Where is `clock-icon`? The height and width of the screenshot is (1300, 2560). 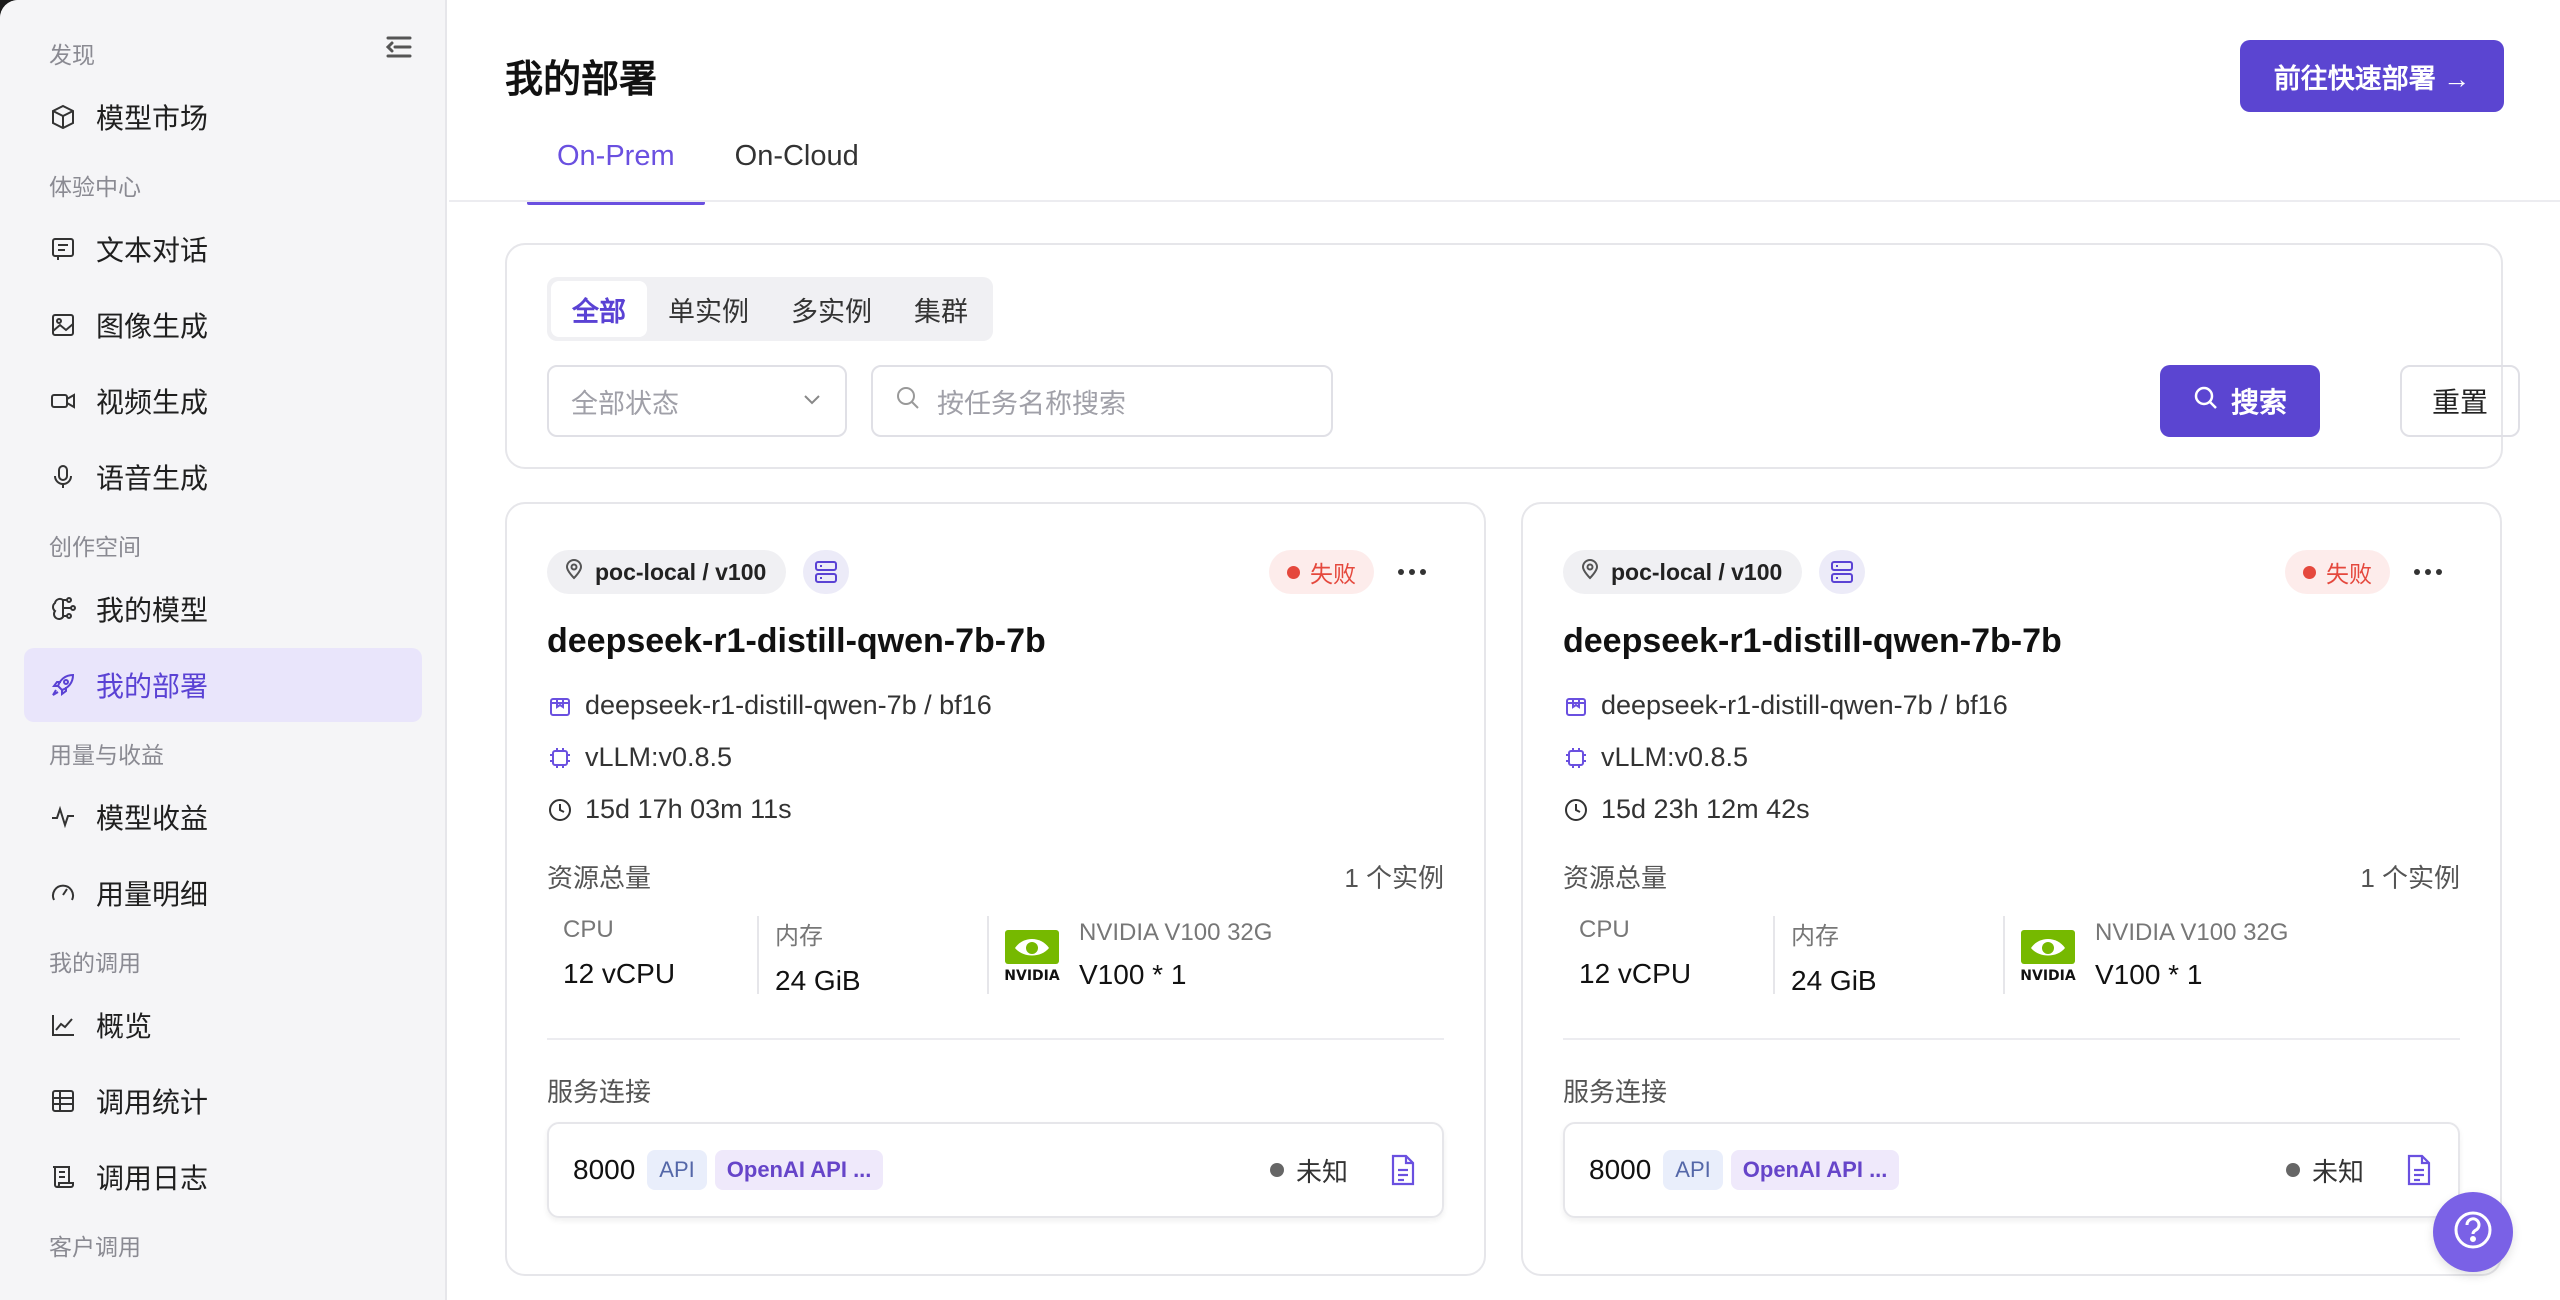 clock-icon is located at coordinates (560, 810).